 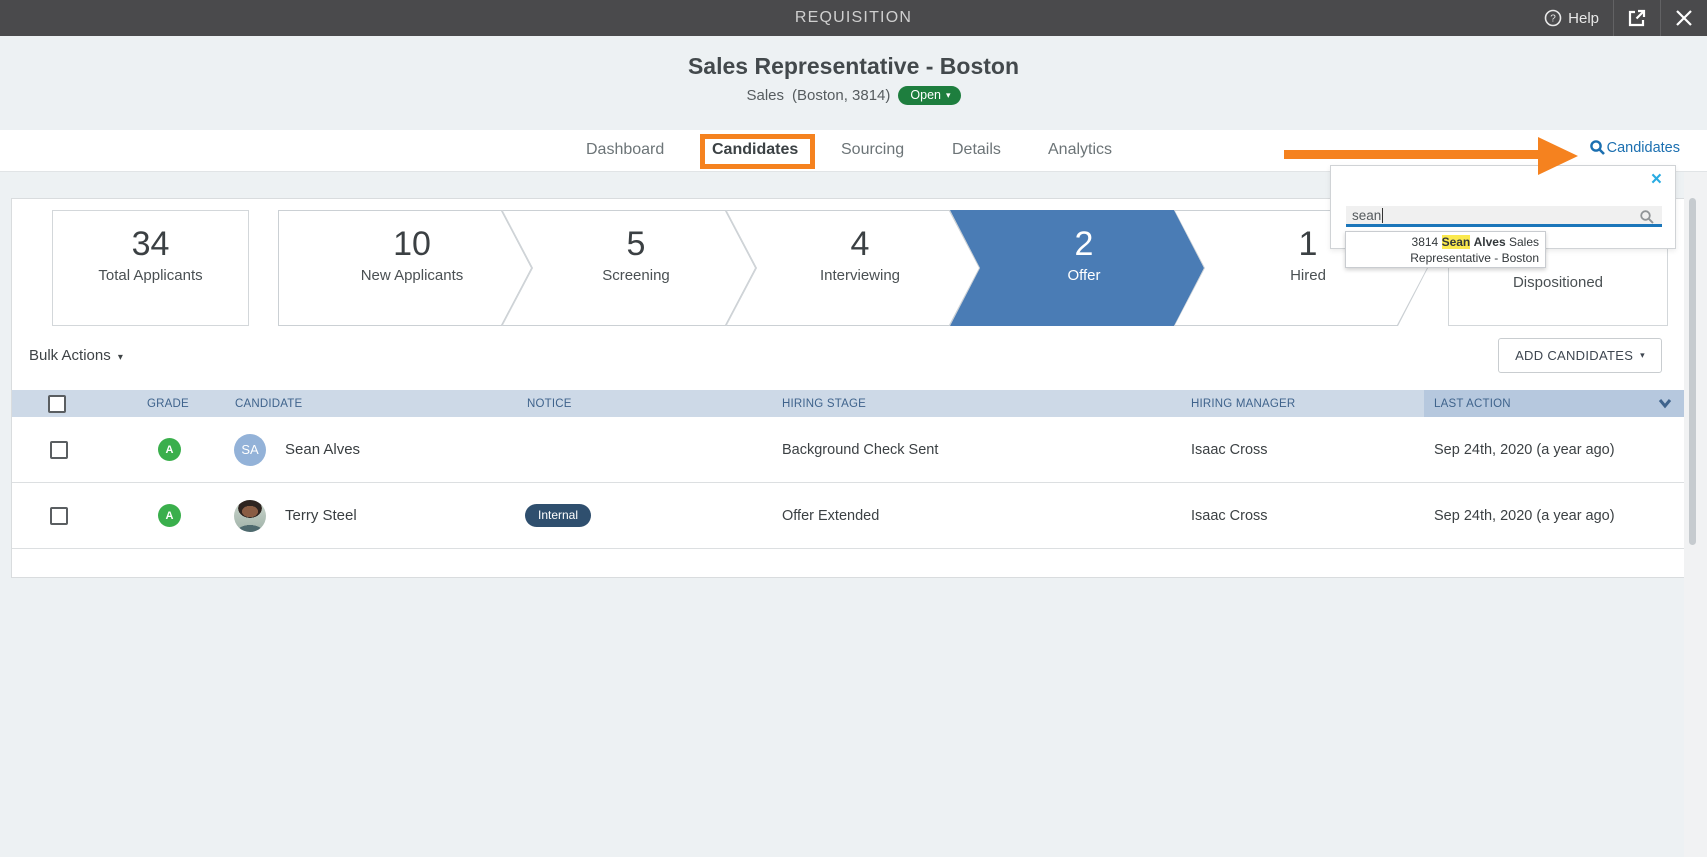 What do you see at coordinates (321, 515) in the screenshot?
I see `candidate-name: Terry Steel` at bounding box center [321, 515].